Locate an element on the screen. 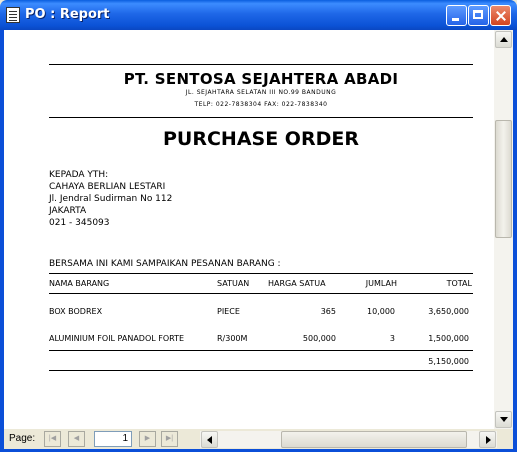 The width and height of the screenshot is (517, 452). scroll-up-button is located at coordinates (503, 39).